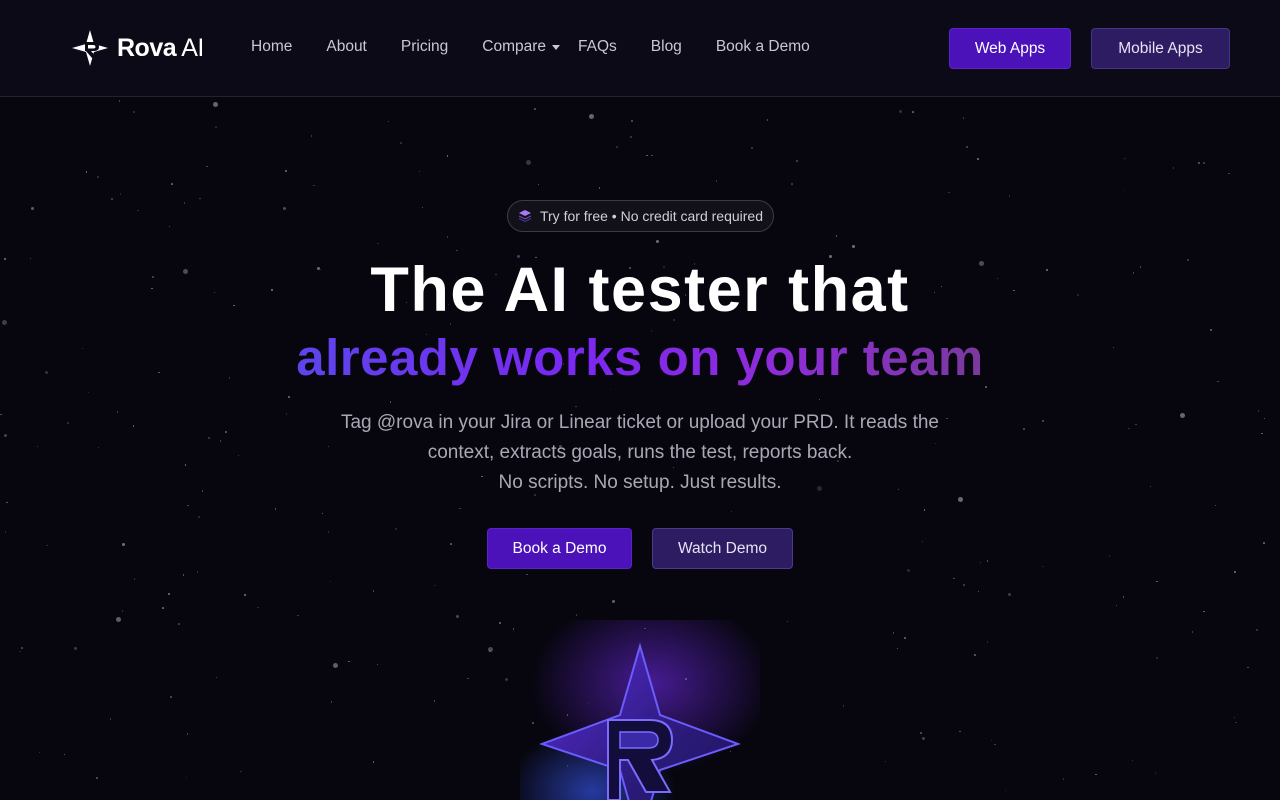 This screenshot has height=800, width=1280. Describe the element at coordinates (763, 47) in the screenshot. I see `nav-book-demo: Book a Demo` at that location.